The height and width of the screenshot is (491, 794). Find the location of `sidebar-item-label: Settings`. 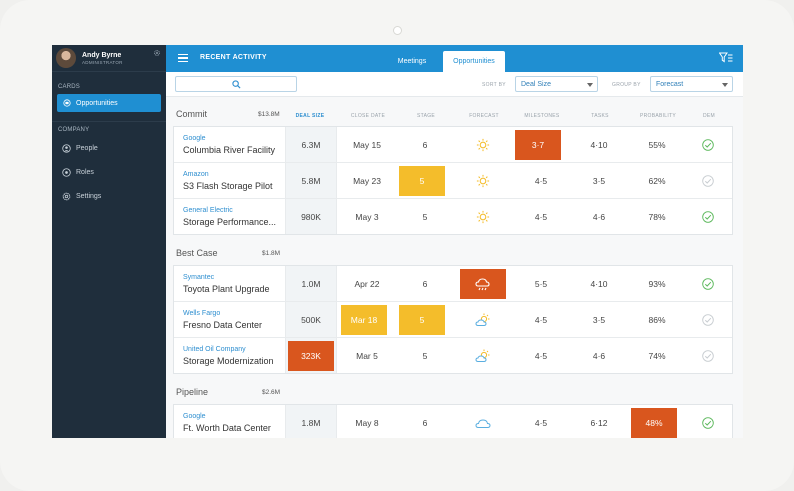

sidebar-item-label: Settings is located at coordinates (89, 196).